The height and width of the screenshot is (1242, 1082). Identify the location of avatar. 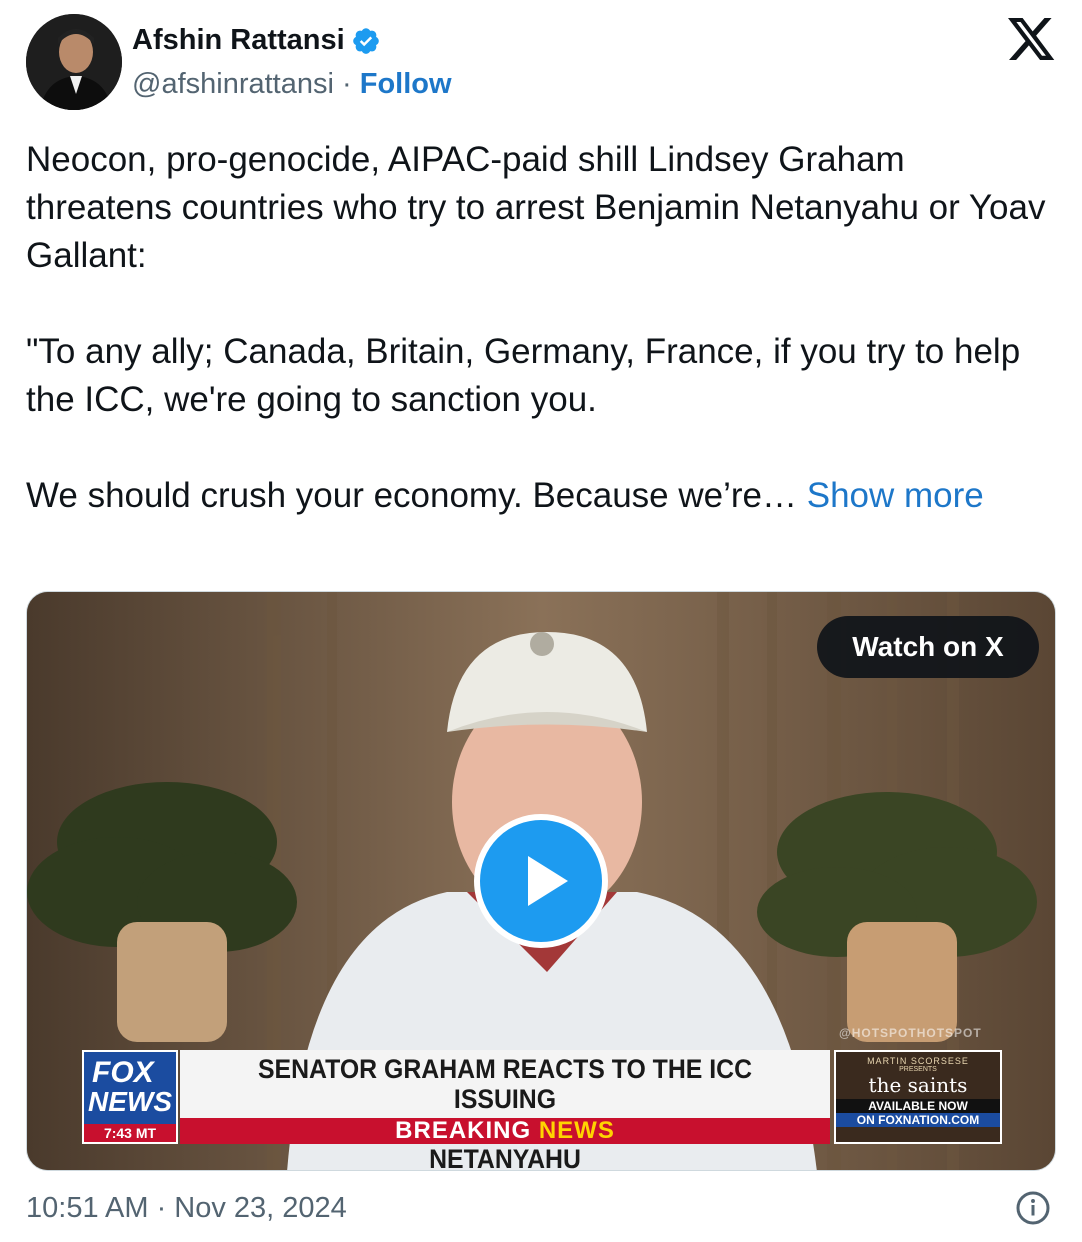
(74, 62).